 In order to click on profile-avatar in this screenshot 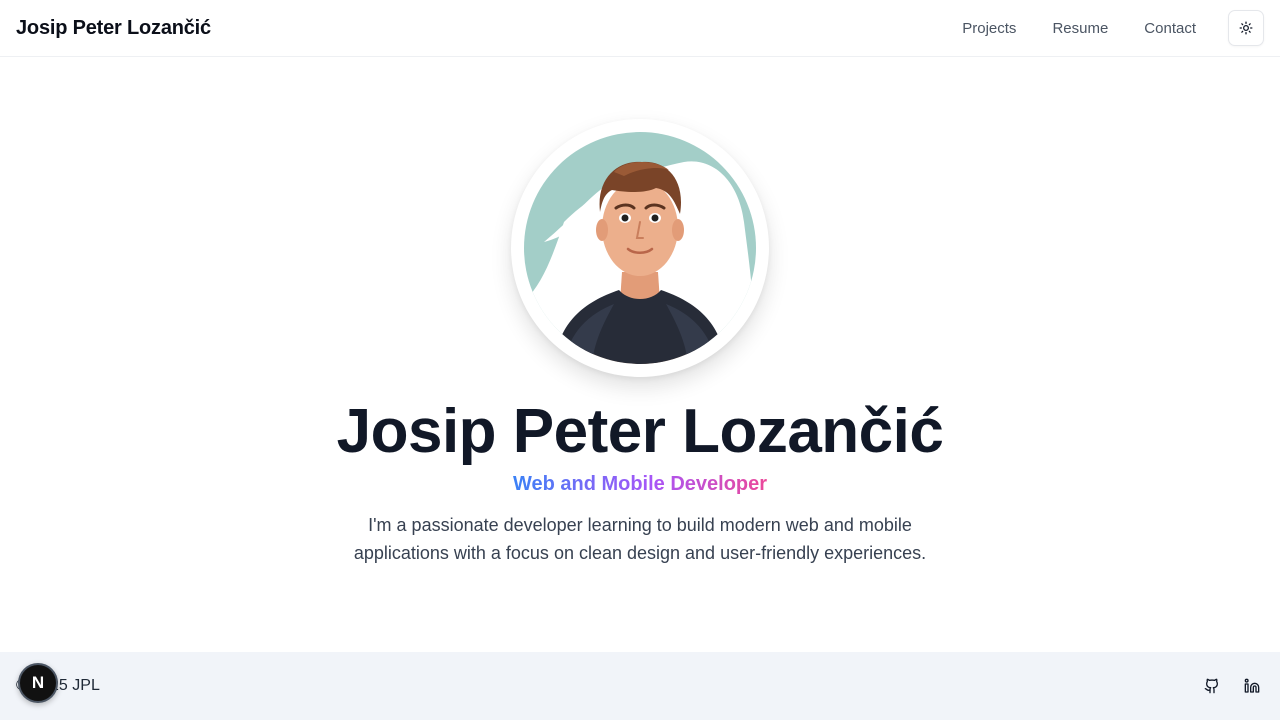, I will do `click(640, 248)`.